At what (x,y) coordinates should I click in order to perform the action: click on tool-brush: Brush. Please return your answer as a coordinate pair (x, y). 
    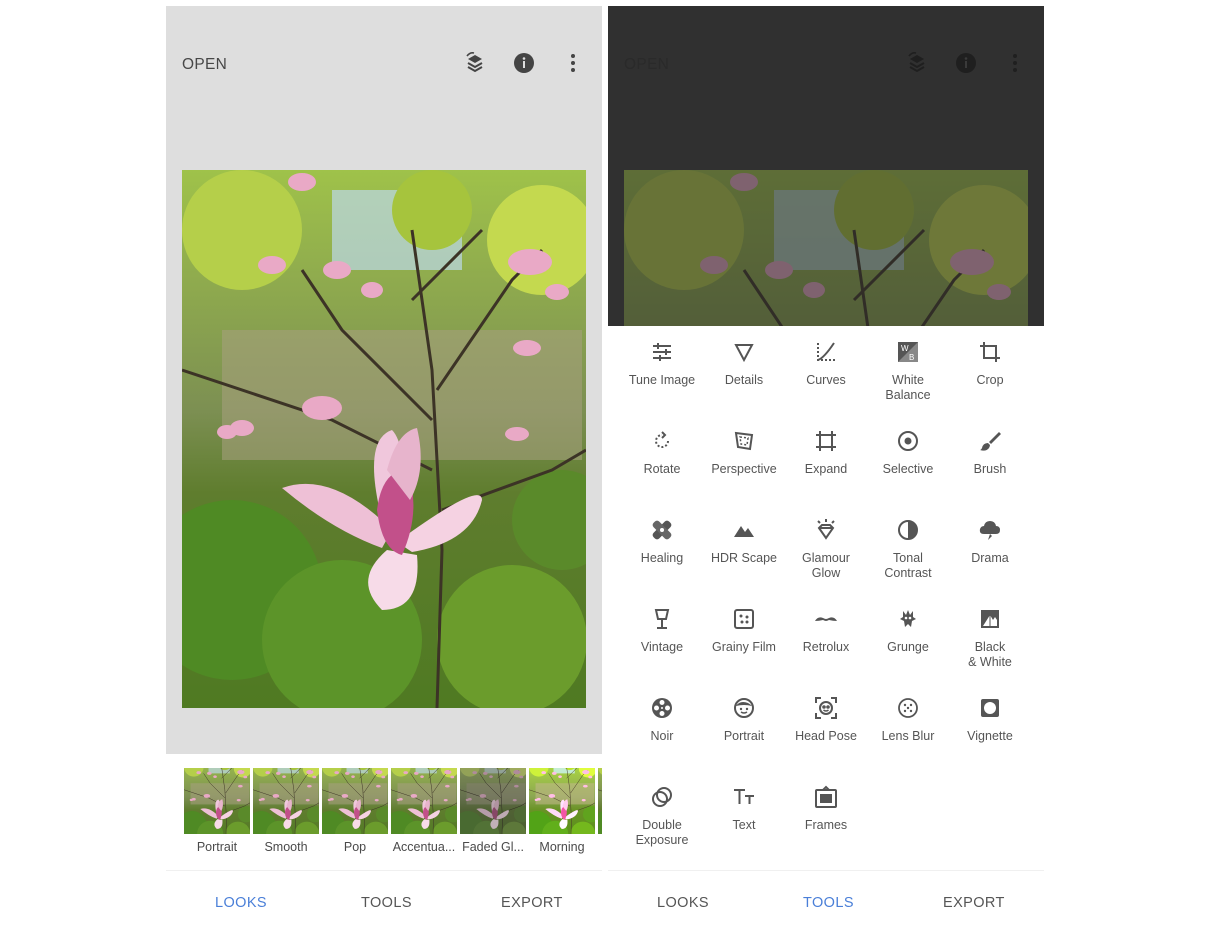
    Looking at the image, I should click on (990, 453).